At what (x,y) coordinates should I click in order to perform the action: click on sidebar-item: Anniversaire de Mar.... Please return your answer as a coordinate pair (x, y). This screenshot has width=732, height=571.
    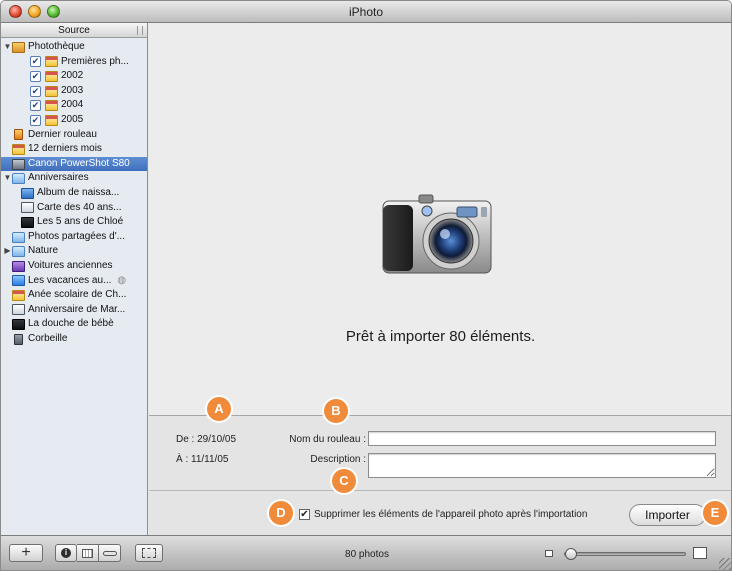
    Looking at the image, I should click on (74, 310).